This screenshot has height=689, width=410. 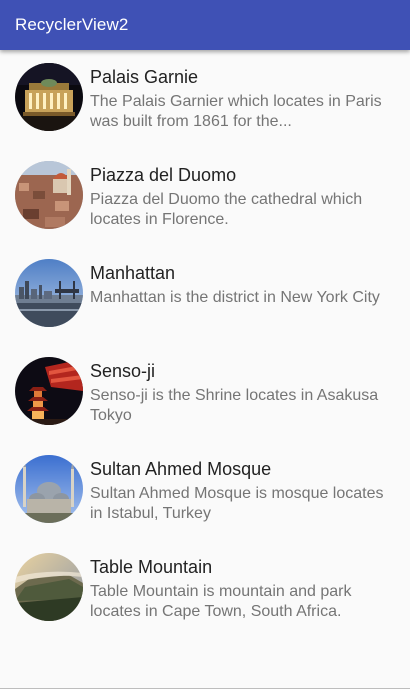 What do you see at coordinates (49, 587) in the screenshot?
I see `table-mountain-thumbnail` at bounding box center [49, 587].